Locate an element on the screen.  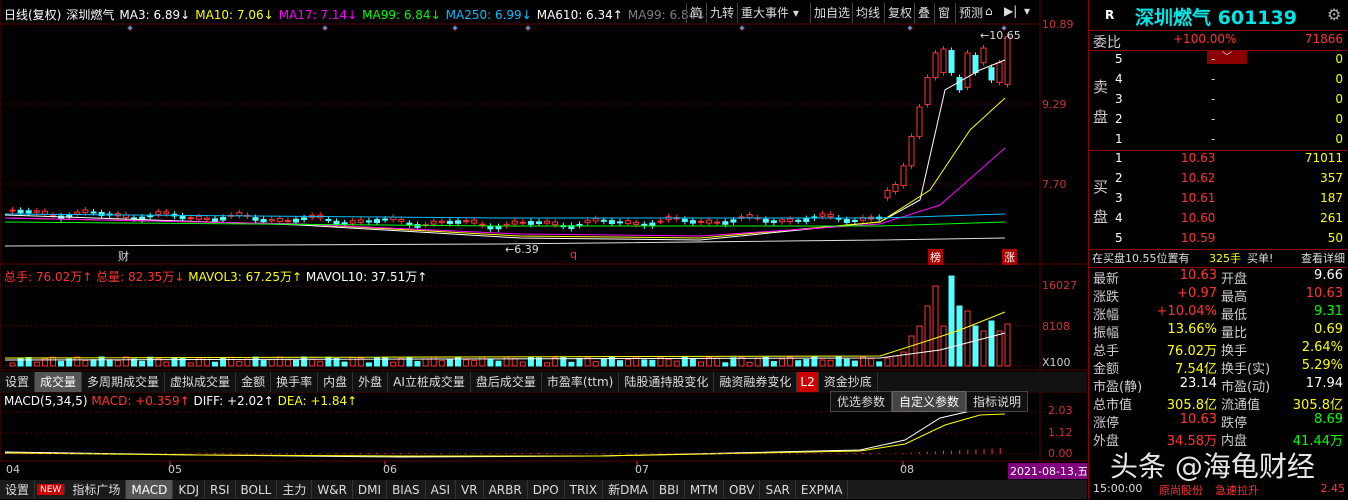
bottom-tab: NEW is located at coordinates (51, 489).